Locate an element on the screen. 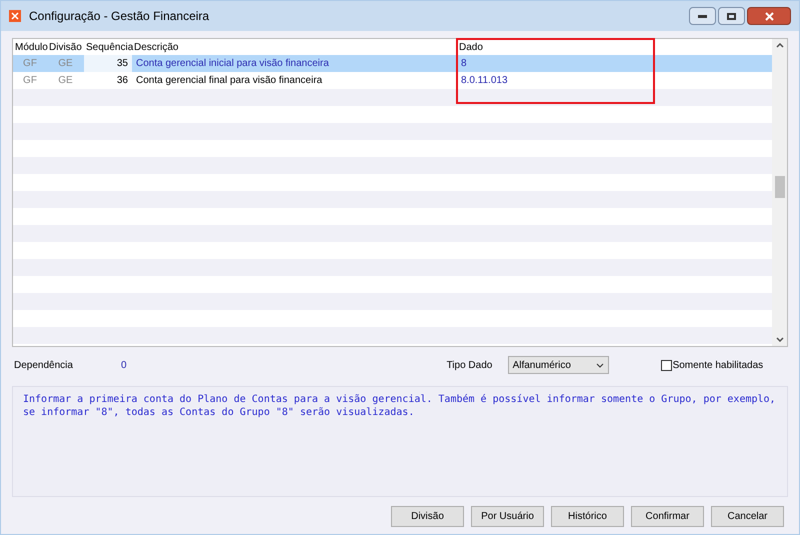 Image resolution: width=800 pixels, height=535 pixels. help-text: Informar a primeira conta do Plano de Contas para a visão gerencial. Também é possível informar somente o Grupo, por exemplo, se informar "8", todas as Contas do Grupo "8" serão visualizadas. is located at coordinates (400, 406).